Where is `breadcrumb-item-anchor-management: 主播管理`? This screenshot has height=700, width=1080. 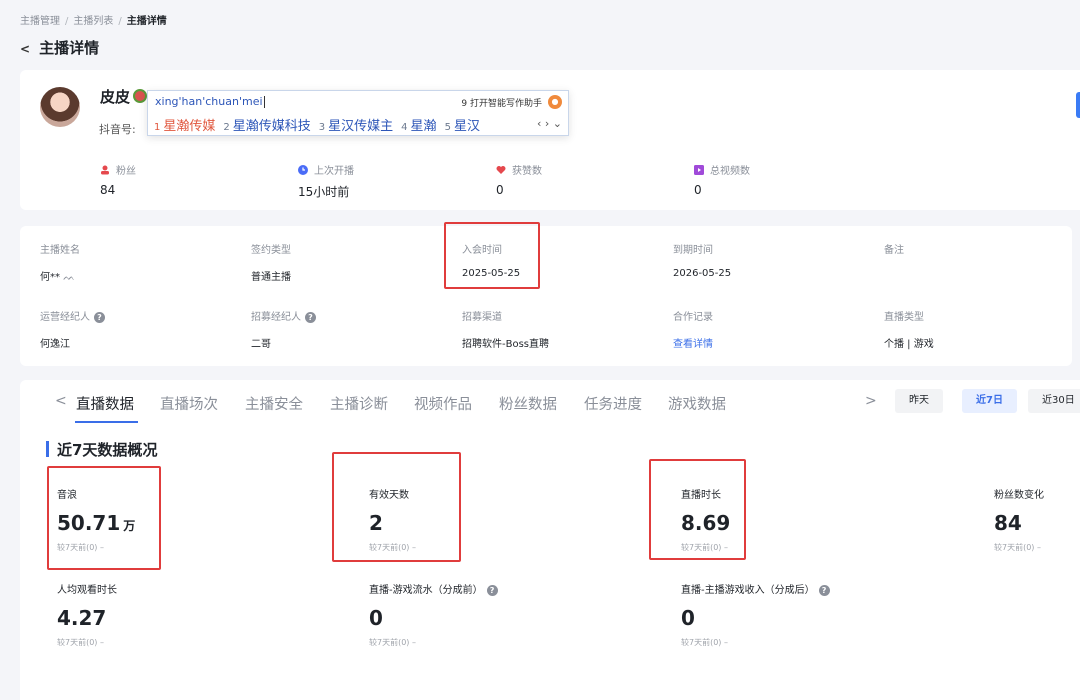 breadcrumb-item-anchor-management: 主播管理 is located at coordinates (40, 21).